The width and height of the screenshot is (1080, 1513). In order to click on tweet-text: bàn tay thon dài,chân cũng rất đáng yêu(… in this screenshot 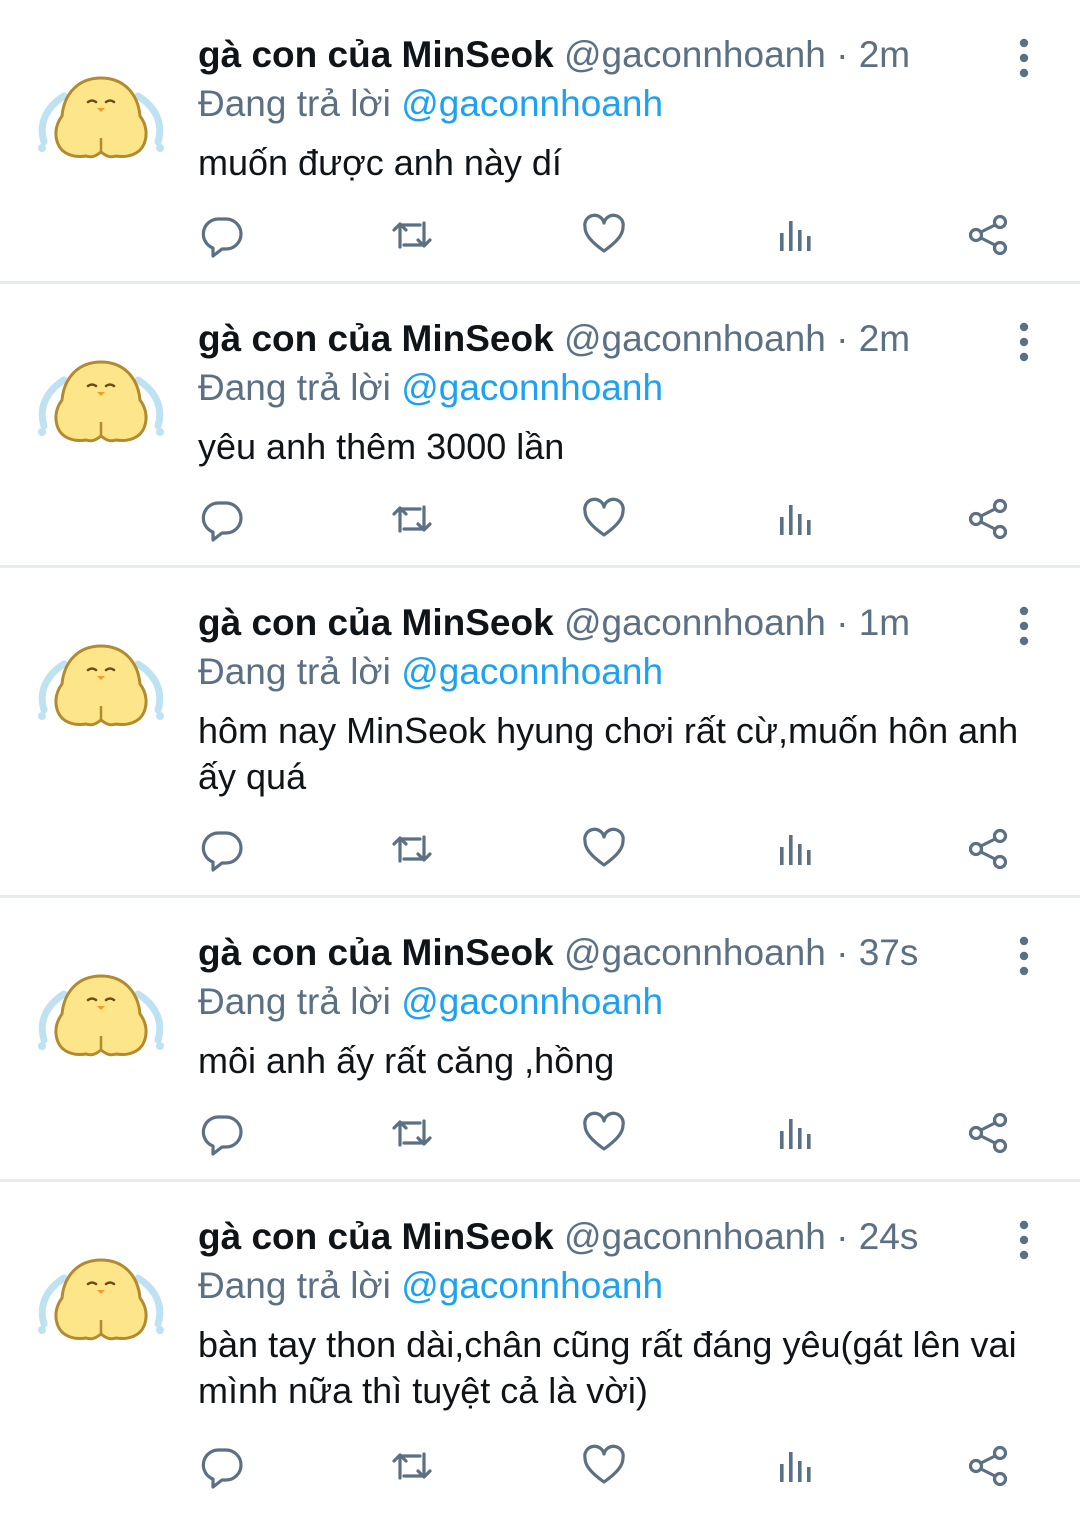, I will do `click(607, 1367)`.